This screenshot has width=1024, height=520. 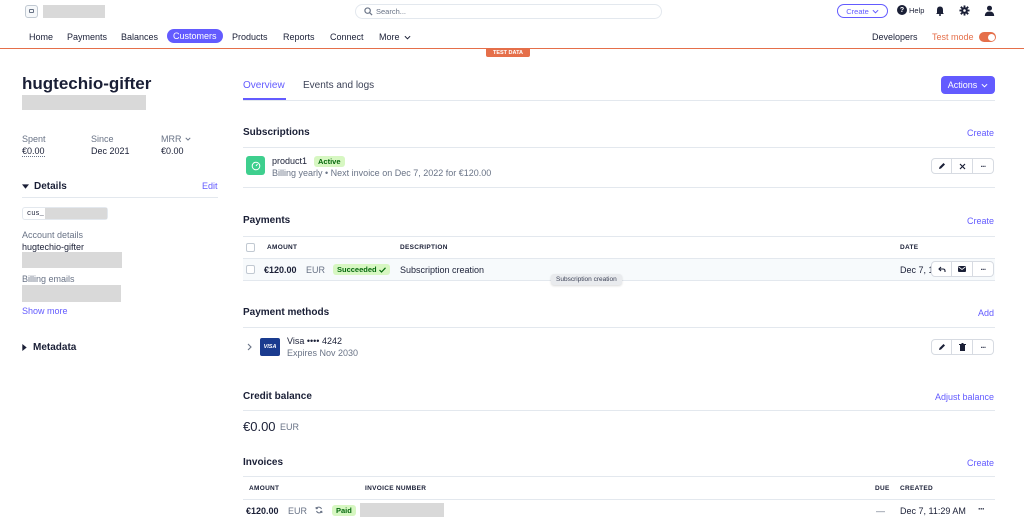 I want to click on invoices-title: Invoices, so click(x=263, y=462).